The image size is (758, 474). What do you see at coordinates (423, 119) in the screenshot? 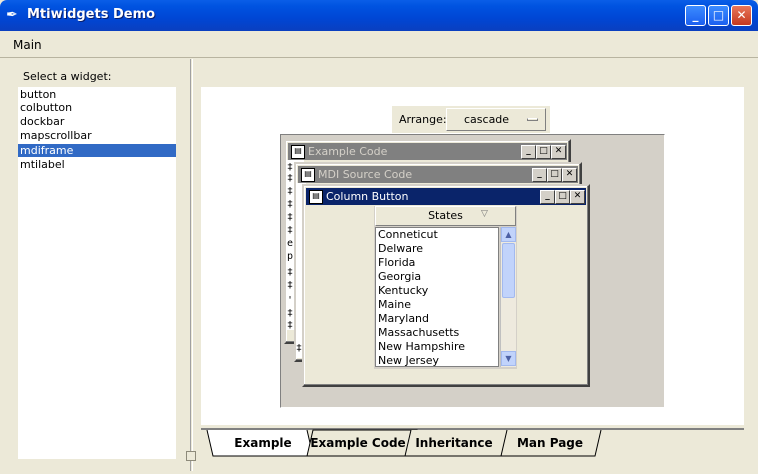
I see `arrange-label: Arrange:` at bounding box center [423, 119].